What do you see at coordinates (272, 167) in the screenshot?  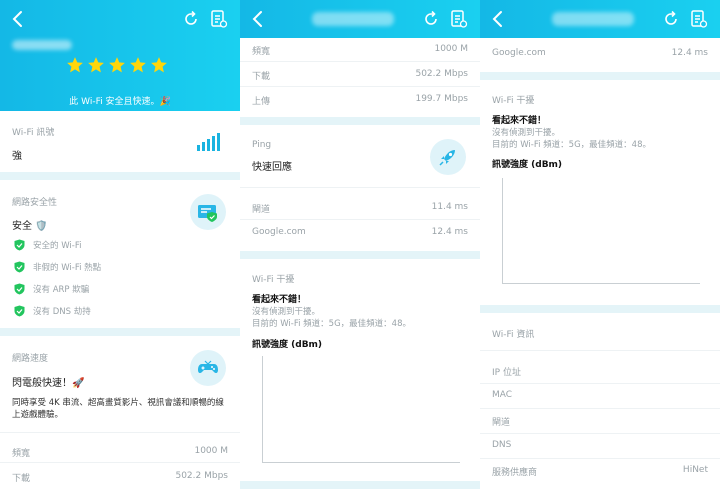 I see `ping-value: 快速回應` at bounding box center [272, 167].